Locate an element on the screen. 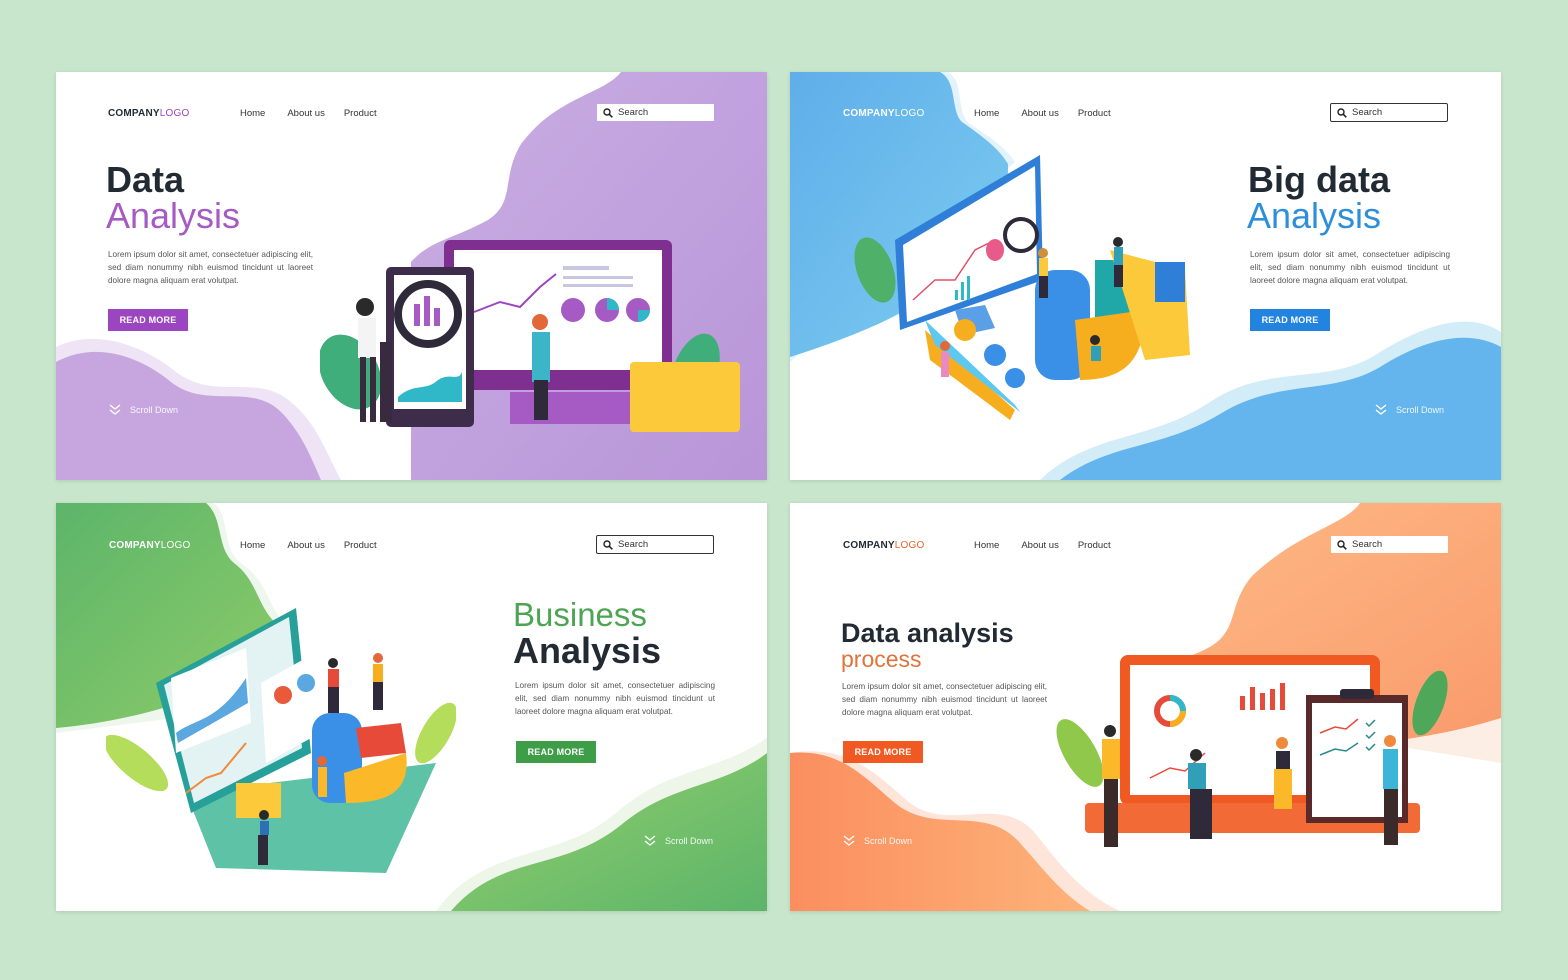 The image size is (1568, 980). hero-title-light: process is located at coordinates (881, 659).